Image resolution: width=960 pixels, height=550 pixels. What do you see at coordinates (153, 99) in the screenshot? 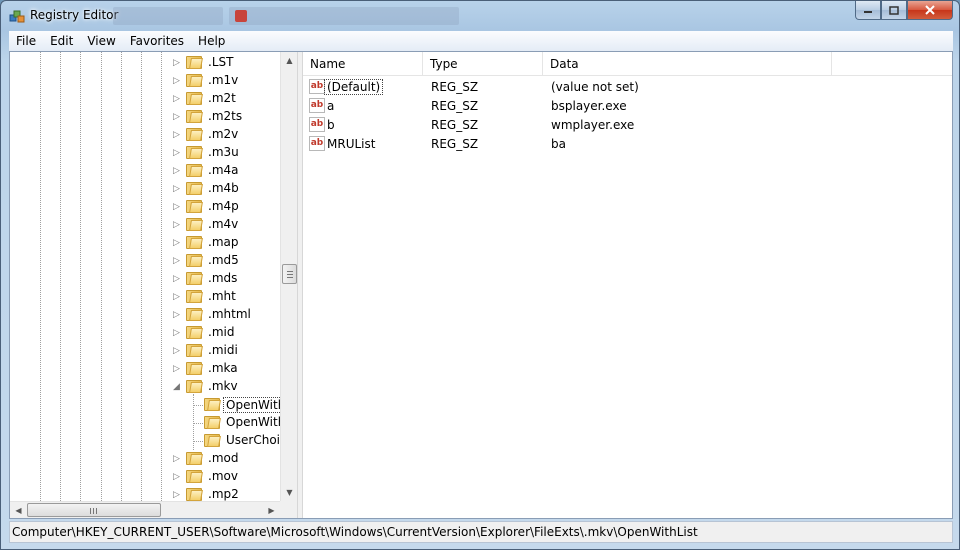
I see `tree-item: ▷ .m2t` at bounding box center [153, 99].